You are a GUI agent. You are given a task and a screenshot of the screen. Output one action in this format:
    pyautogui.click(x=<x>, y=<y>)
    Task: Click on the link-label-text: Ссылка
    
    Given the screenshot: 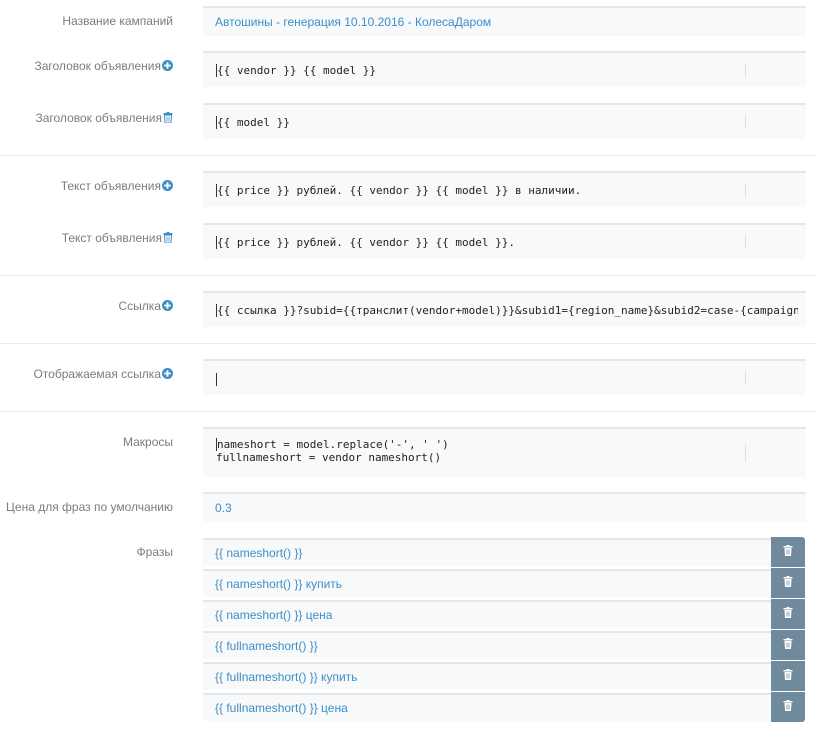 What is the action you would take?
    pyautogui.click(x=139, y=306)
    